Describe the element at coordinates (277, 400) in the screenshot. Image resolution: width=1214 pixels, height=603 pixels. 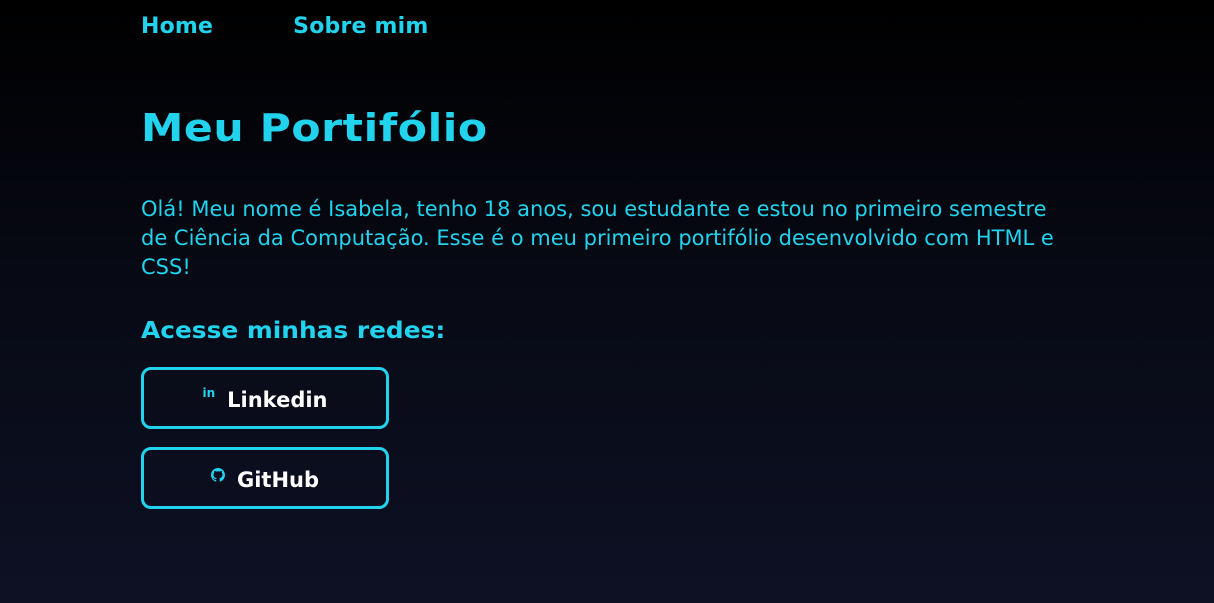
I see `linkedin-button-label: Linkedin` at that location.